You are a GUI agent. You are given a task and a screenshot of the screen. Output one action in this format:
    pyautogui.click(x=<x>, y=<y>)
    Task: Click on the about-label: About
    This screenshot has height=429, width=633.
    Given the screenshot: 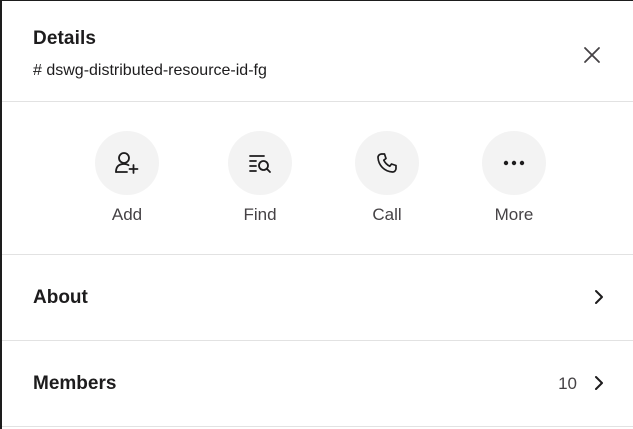 What is the action you would take?
    pyautogui.click(x=60, y=297)
    